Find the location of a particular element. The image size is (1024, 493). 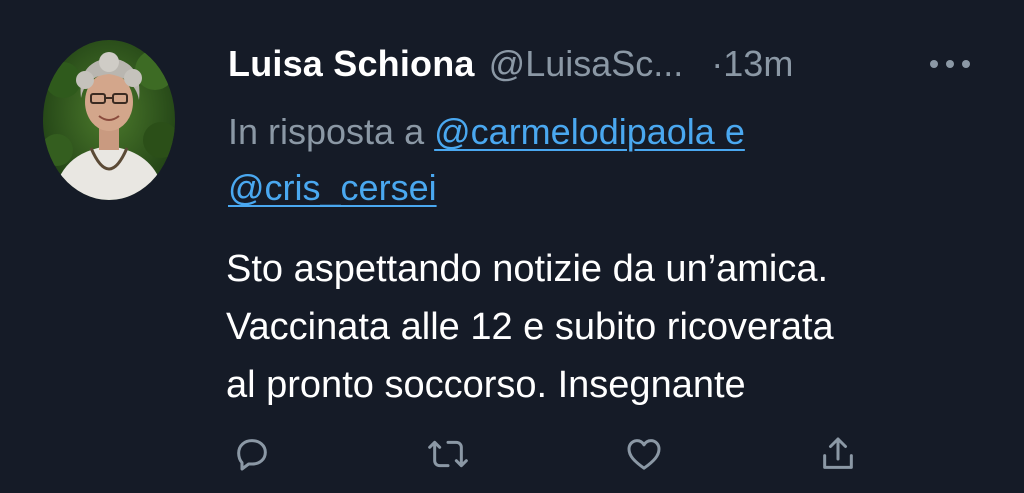

reply-icon is located at coordinates (252, 455).